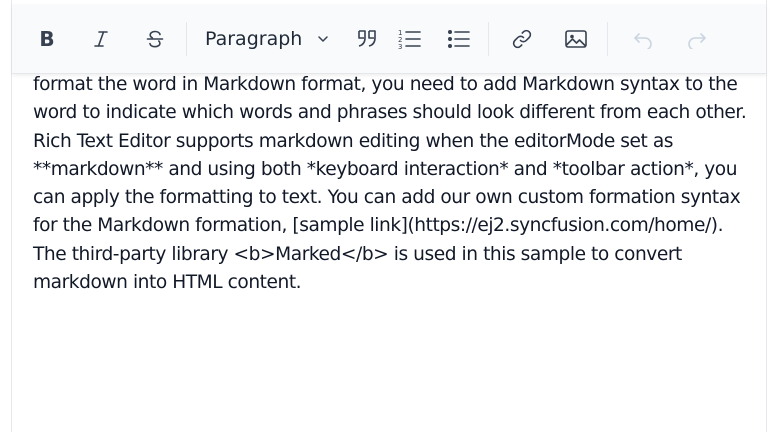  I want to click on redo-button, so click(697, 39).